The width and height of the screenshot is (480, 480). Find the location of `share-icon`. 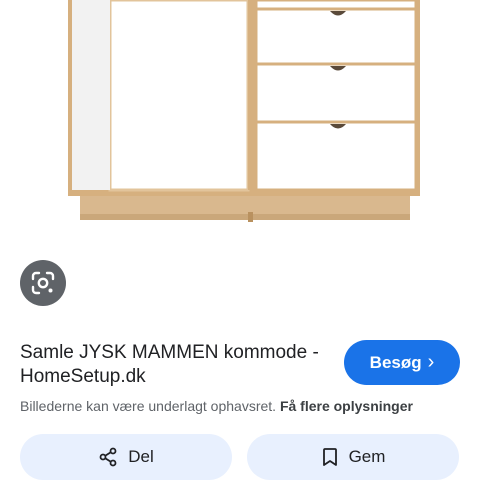

share-icon is located at coordinates (108, 457).